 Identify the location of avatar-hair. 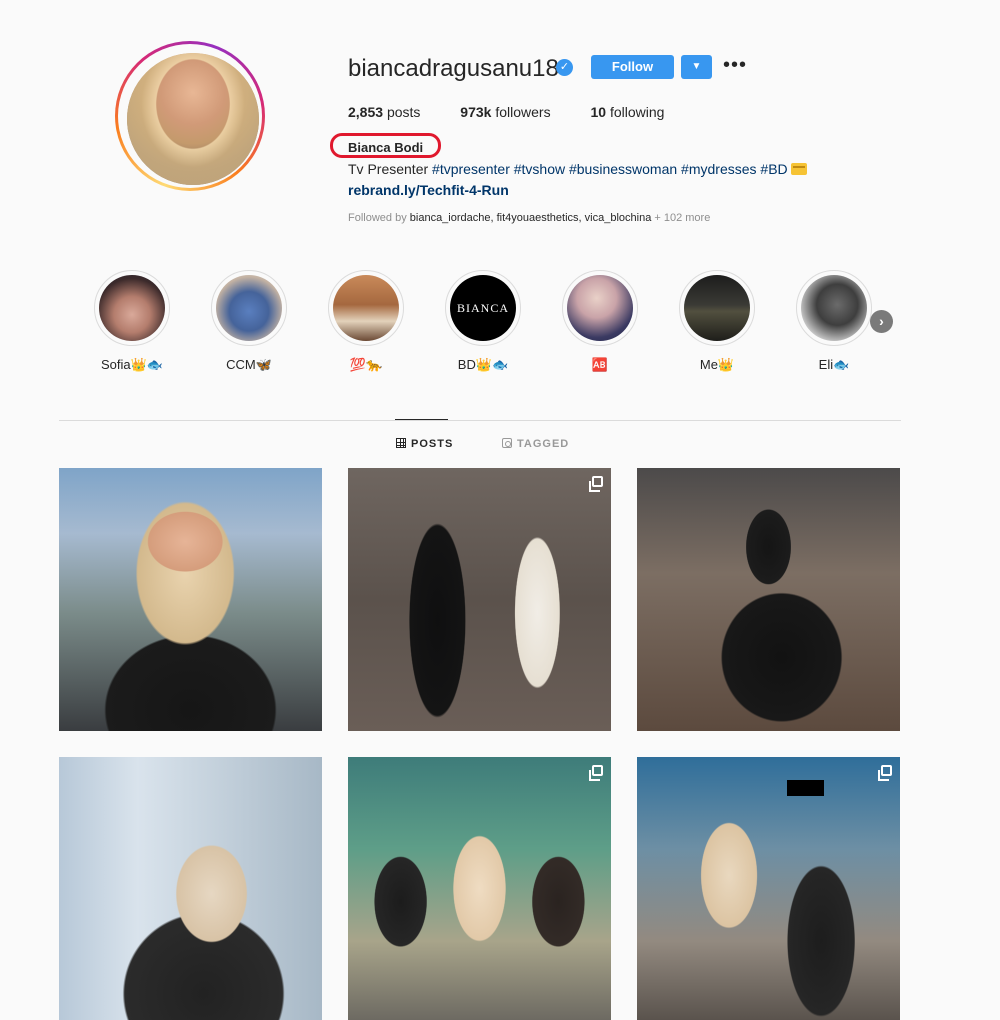
(193, 119).